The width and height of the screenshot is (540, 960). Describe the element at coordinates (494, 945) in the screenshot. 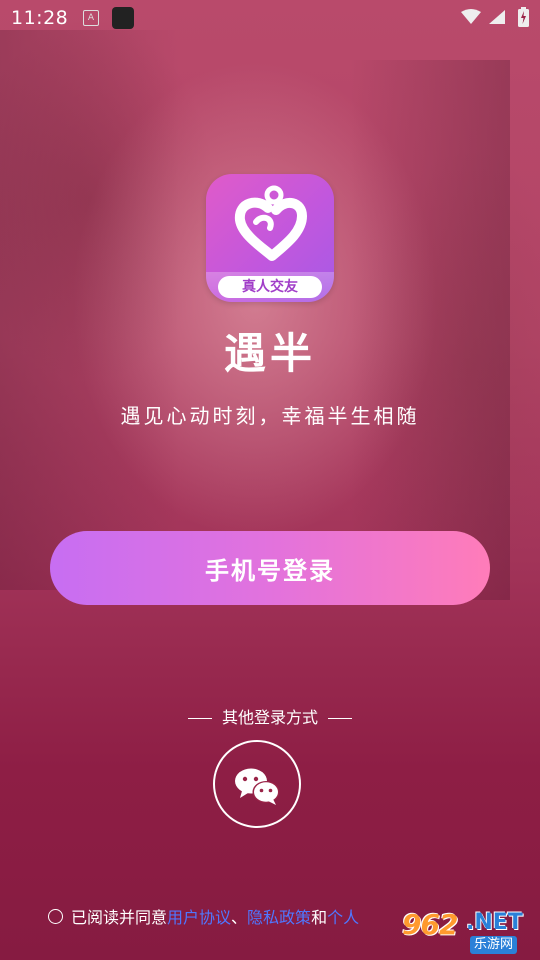

I see `watermark-subtitle: 乐游网` at that location.